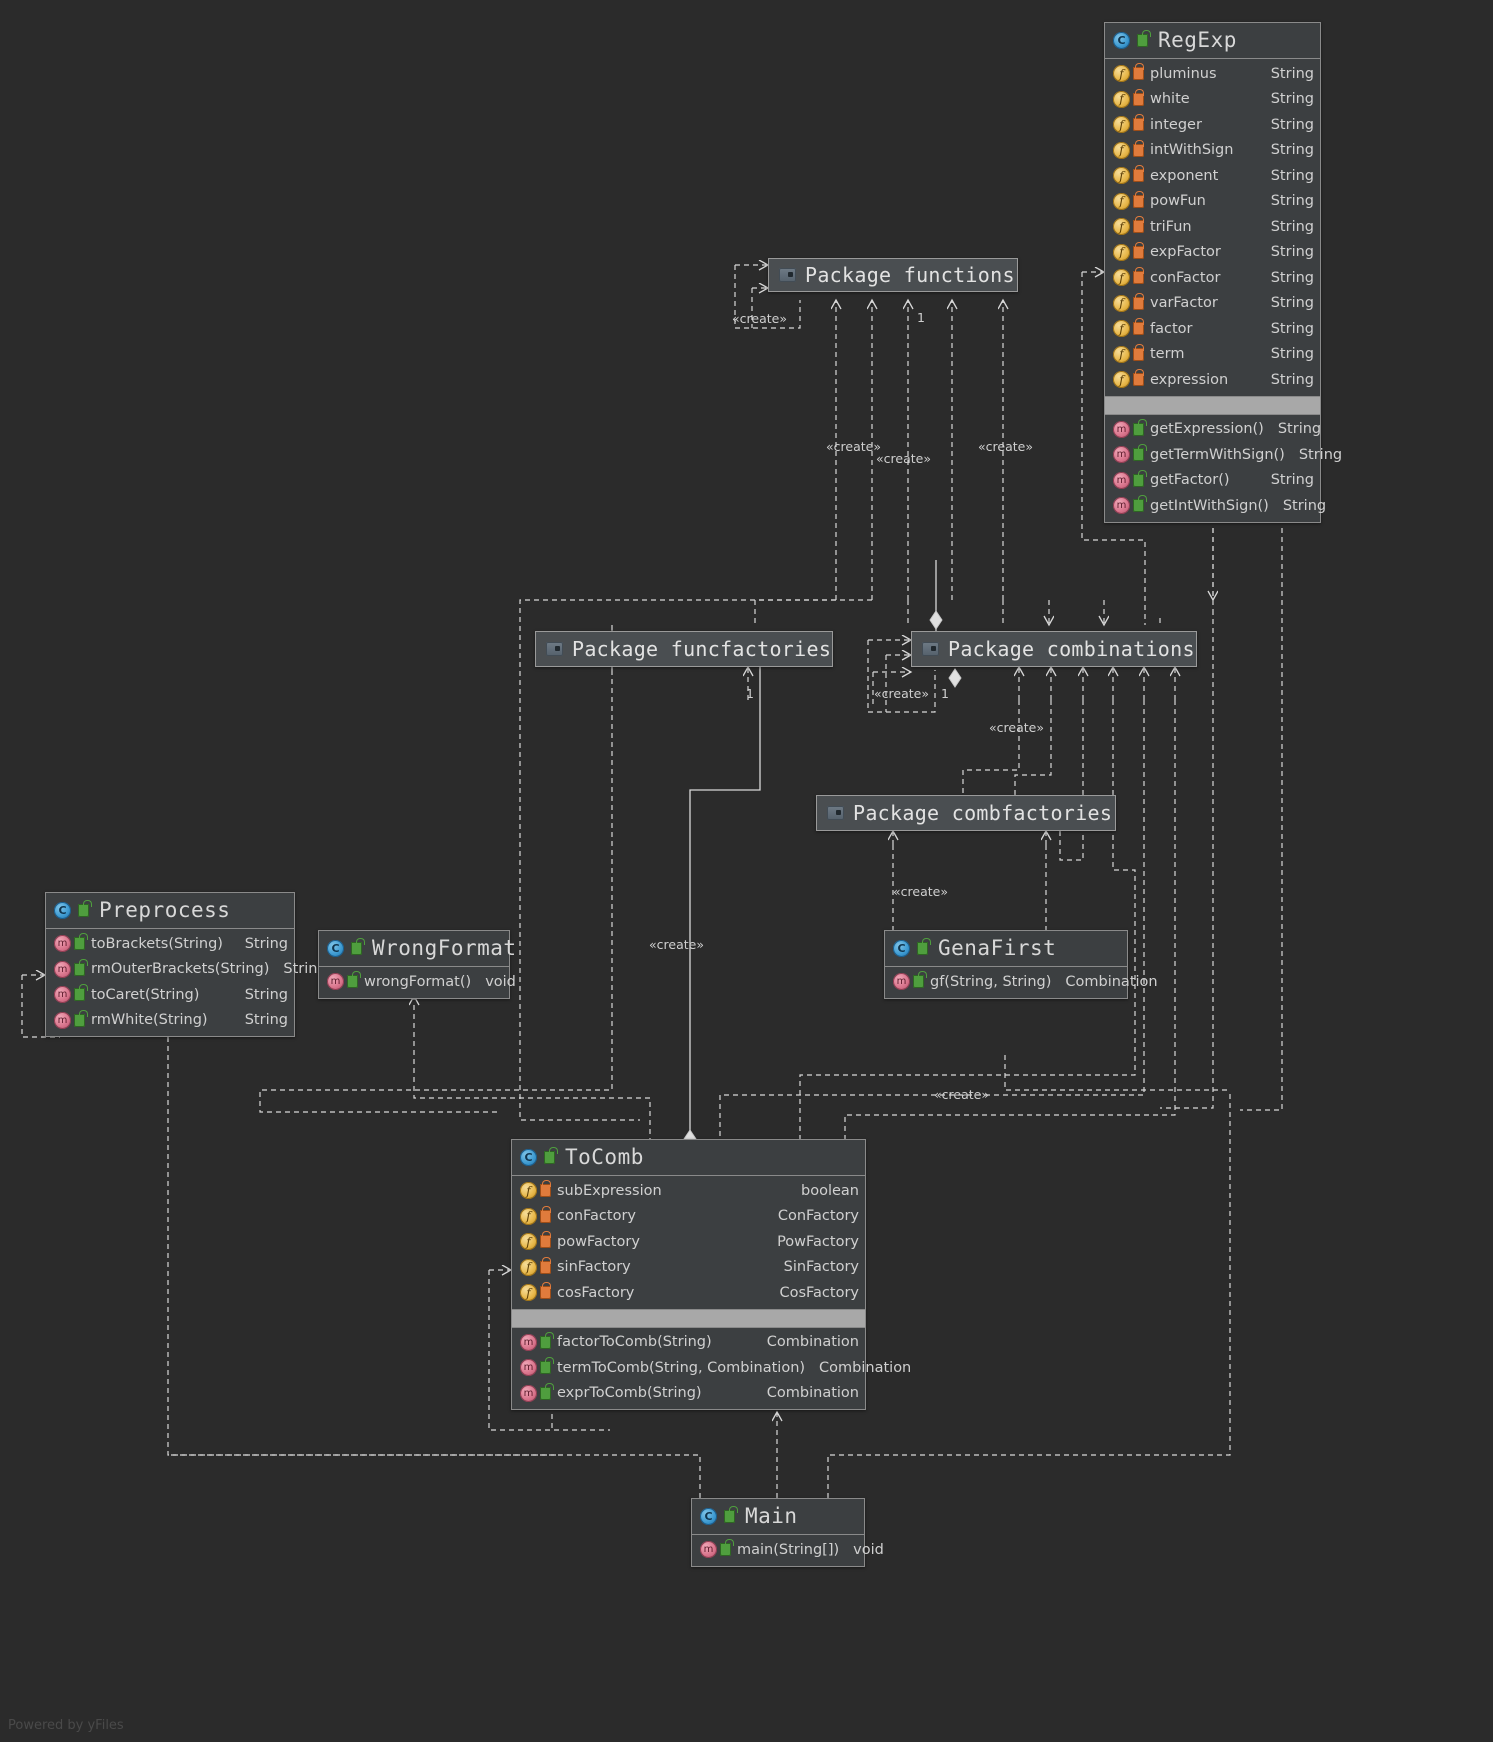 This screenshot has height=1742, width=1493. What do you see at coordinates (688, 1268) in the screenshot?
I see `field-row: sinFactory SinFactory` at bounding box center [688, 1268].